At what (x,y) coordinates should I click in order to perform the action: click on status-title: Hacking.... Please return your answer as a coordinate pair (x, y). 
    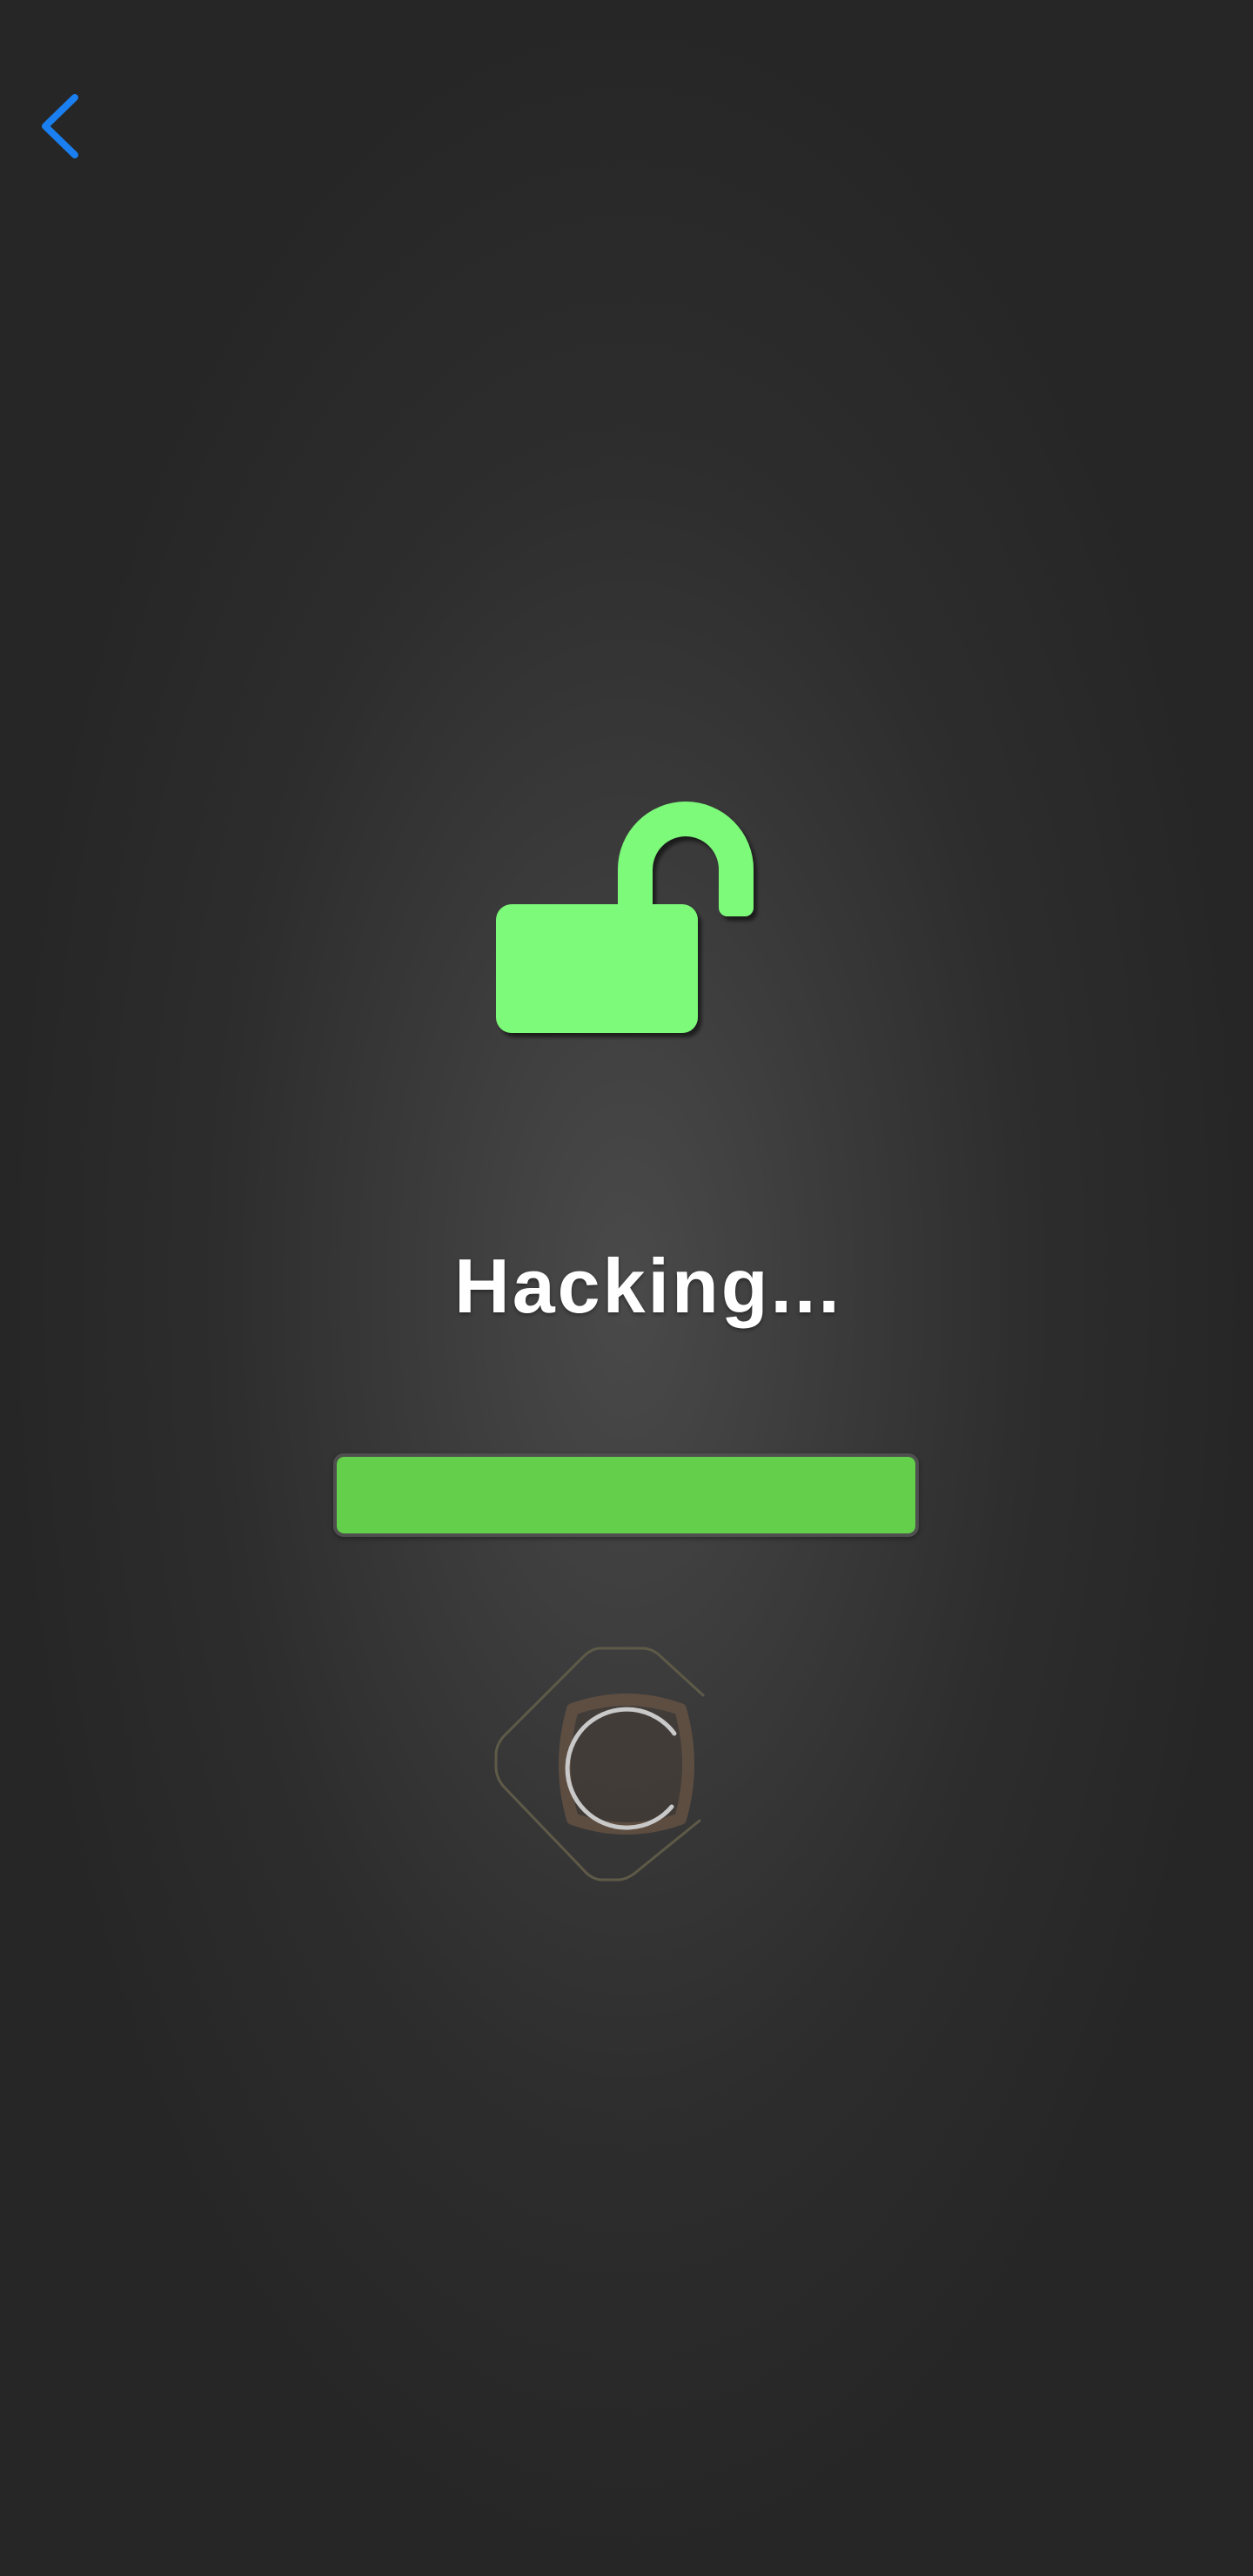
    Looking at the image, I should click on (648, 1286).